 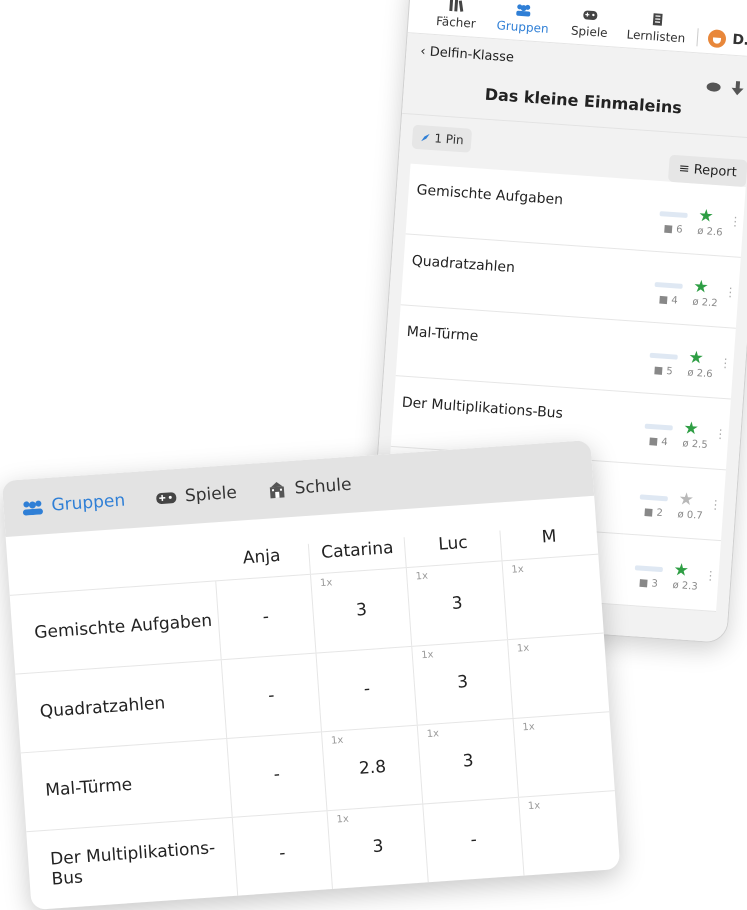 I want to click on player-count-value: 2, so click(x=660, y=513).